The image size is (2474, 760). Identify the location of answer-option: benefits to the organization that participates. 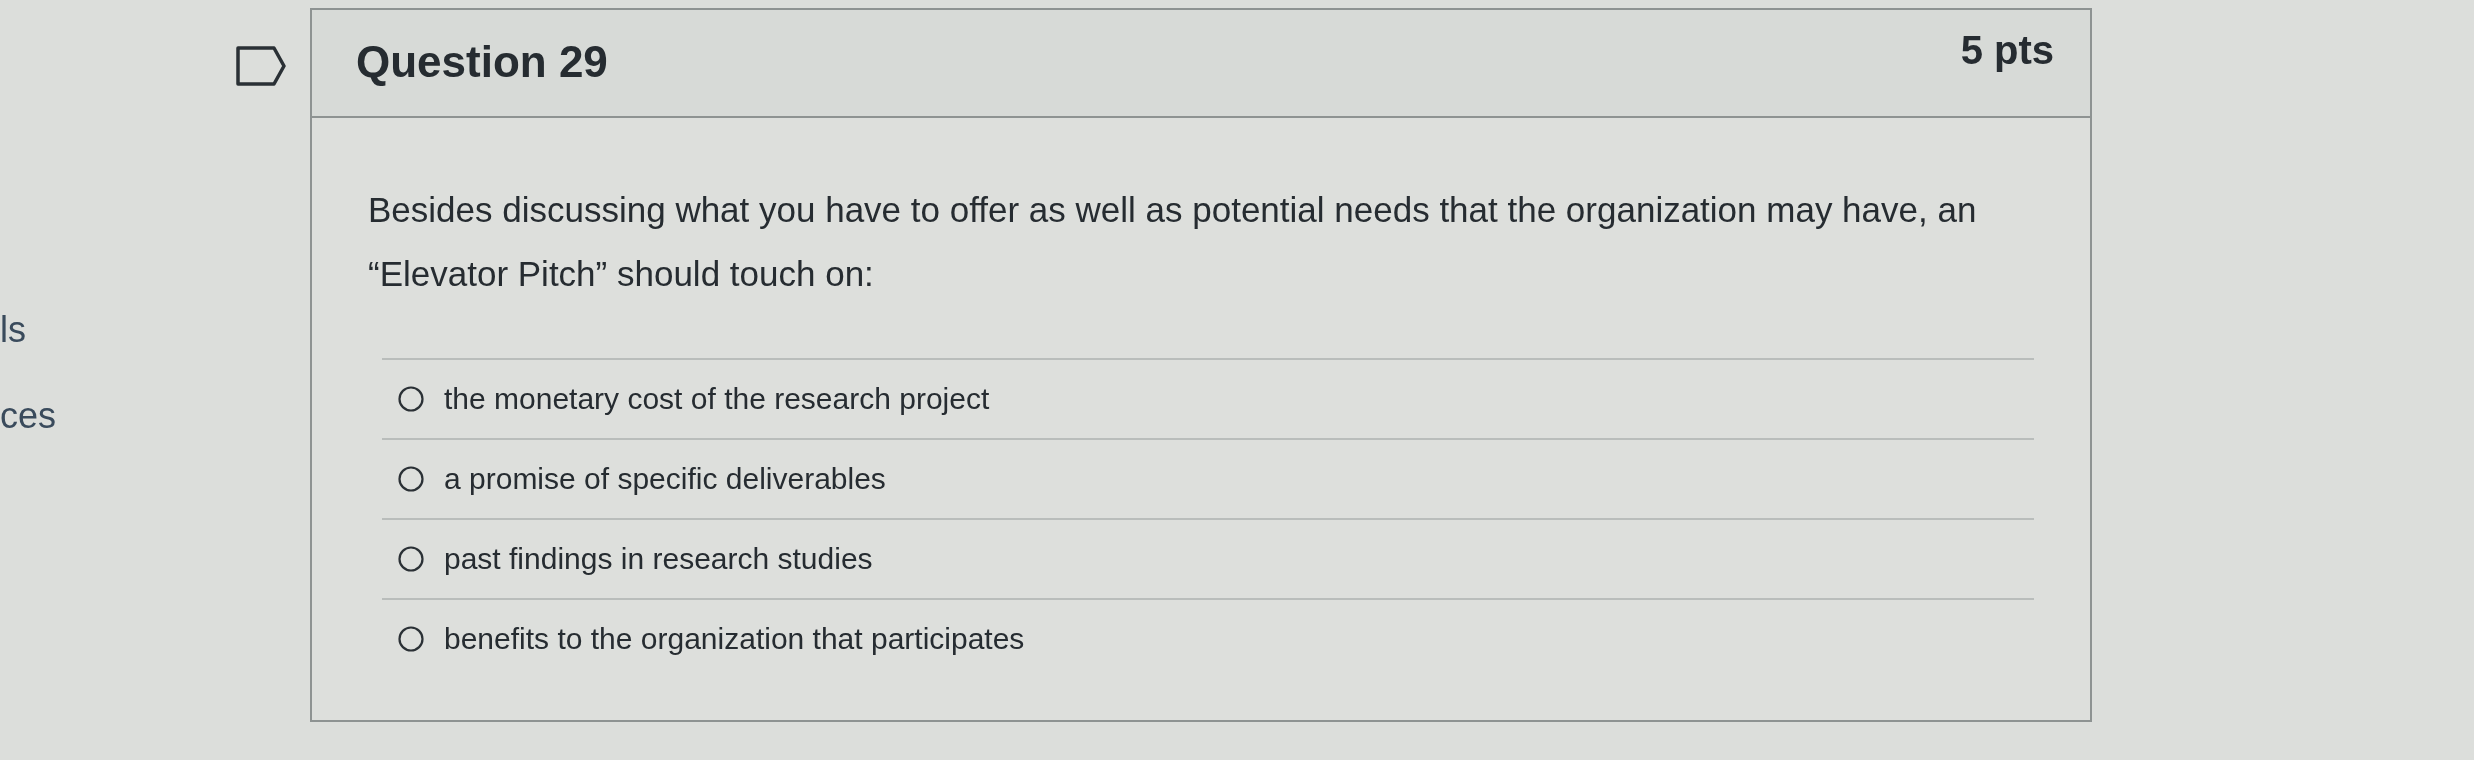
(734, 639).